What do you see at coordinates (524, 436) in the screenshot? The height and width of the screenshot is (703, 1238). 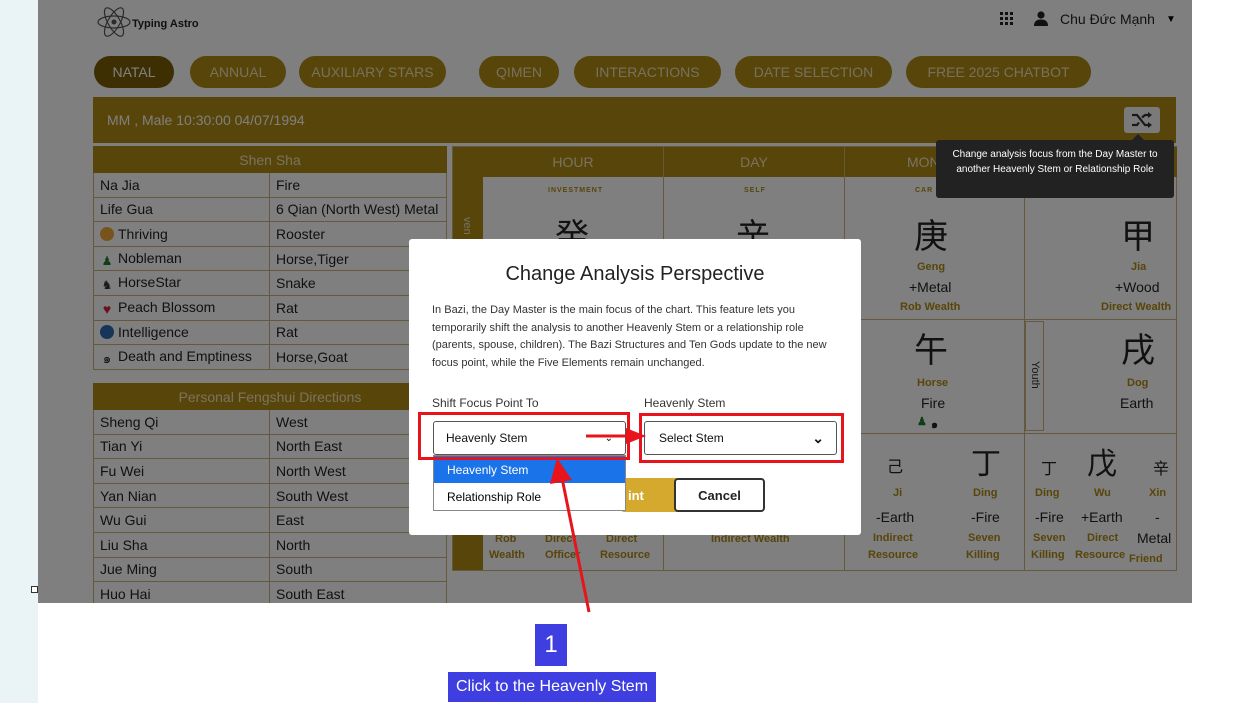 I see `highlight-shift-select` at bounding box center [524, 436].